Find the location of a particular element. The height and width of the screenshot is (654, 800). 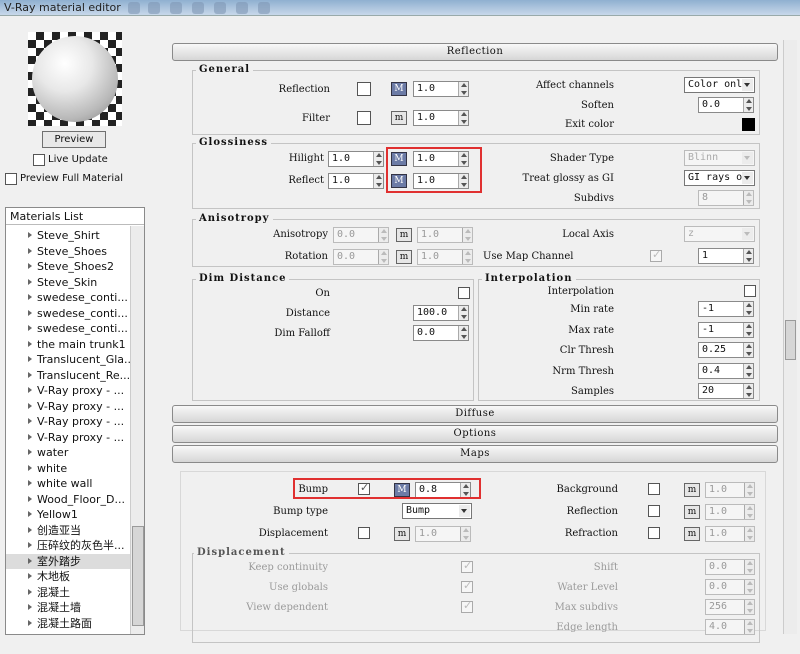

material-list-item: Steve_Shirt is located at coordinates (68, 235).